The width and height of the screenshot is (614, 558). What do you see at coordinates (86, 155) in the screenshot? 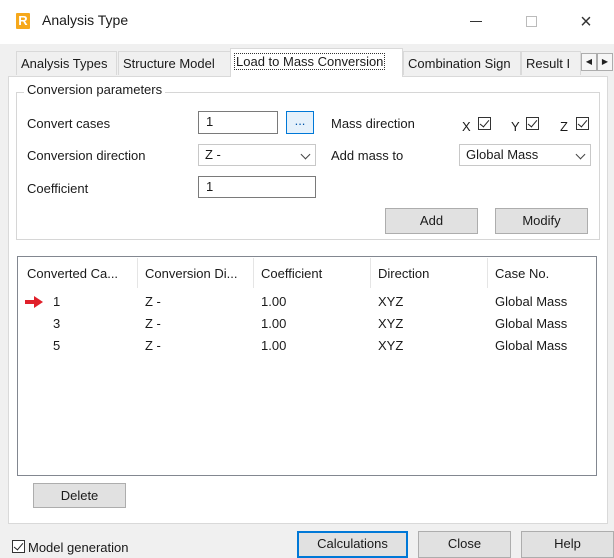
I see `conversion-direction-label: Conversion direction` at bounding box center [86, 155].